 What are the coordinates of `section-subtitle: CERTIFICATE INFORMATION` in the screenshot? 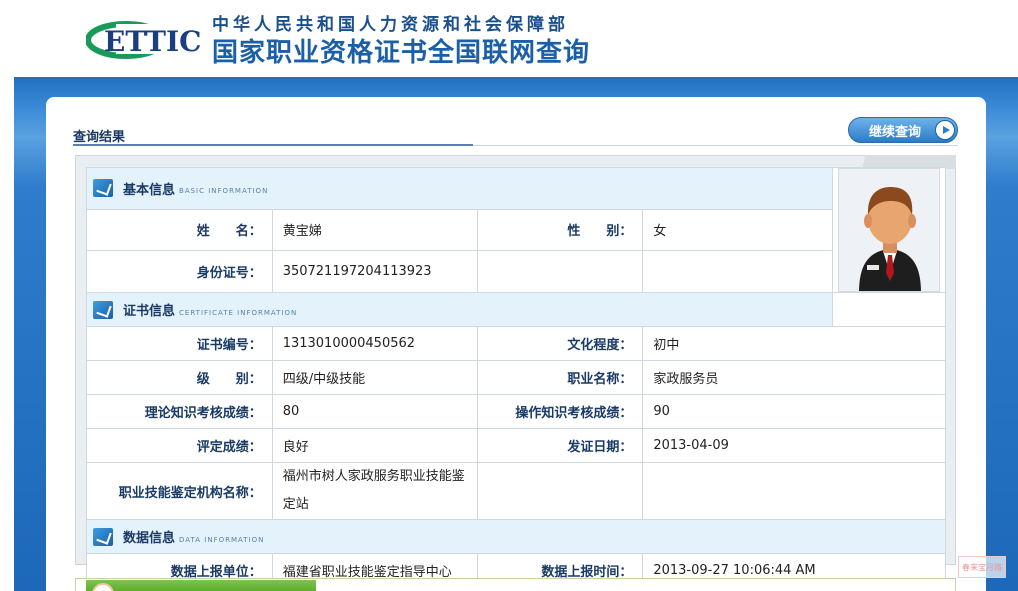 It's located at (238, 312).